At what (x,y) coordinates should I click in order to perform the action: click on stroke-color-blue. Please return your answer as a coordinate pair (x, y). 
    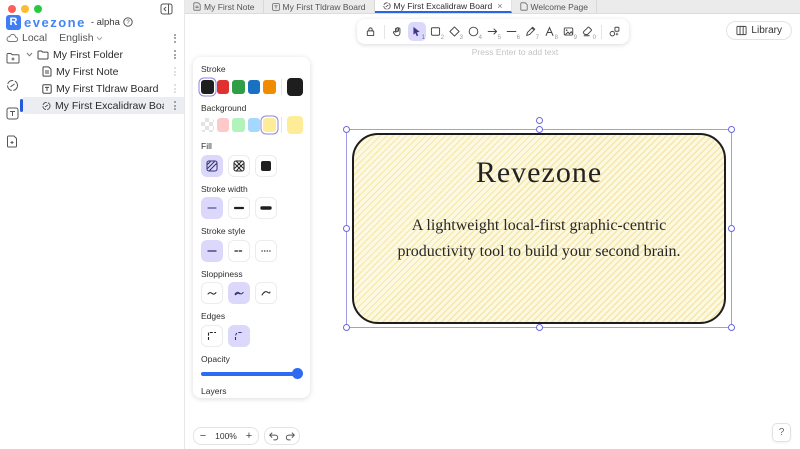
    Looking at the image, I should click on (254, 86).